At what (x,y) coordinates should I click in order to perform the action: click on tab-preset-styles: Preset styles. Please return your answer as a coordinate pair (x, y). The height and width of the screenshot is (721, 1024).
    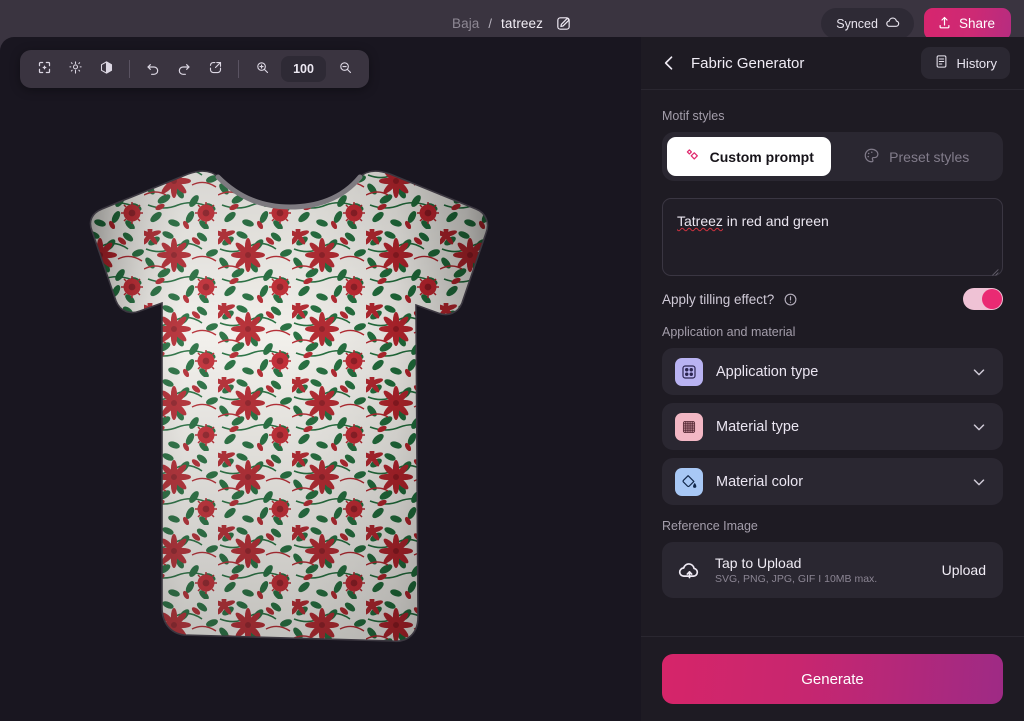
    Looking at the image, I should click on (917, 156).